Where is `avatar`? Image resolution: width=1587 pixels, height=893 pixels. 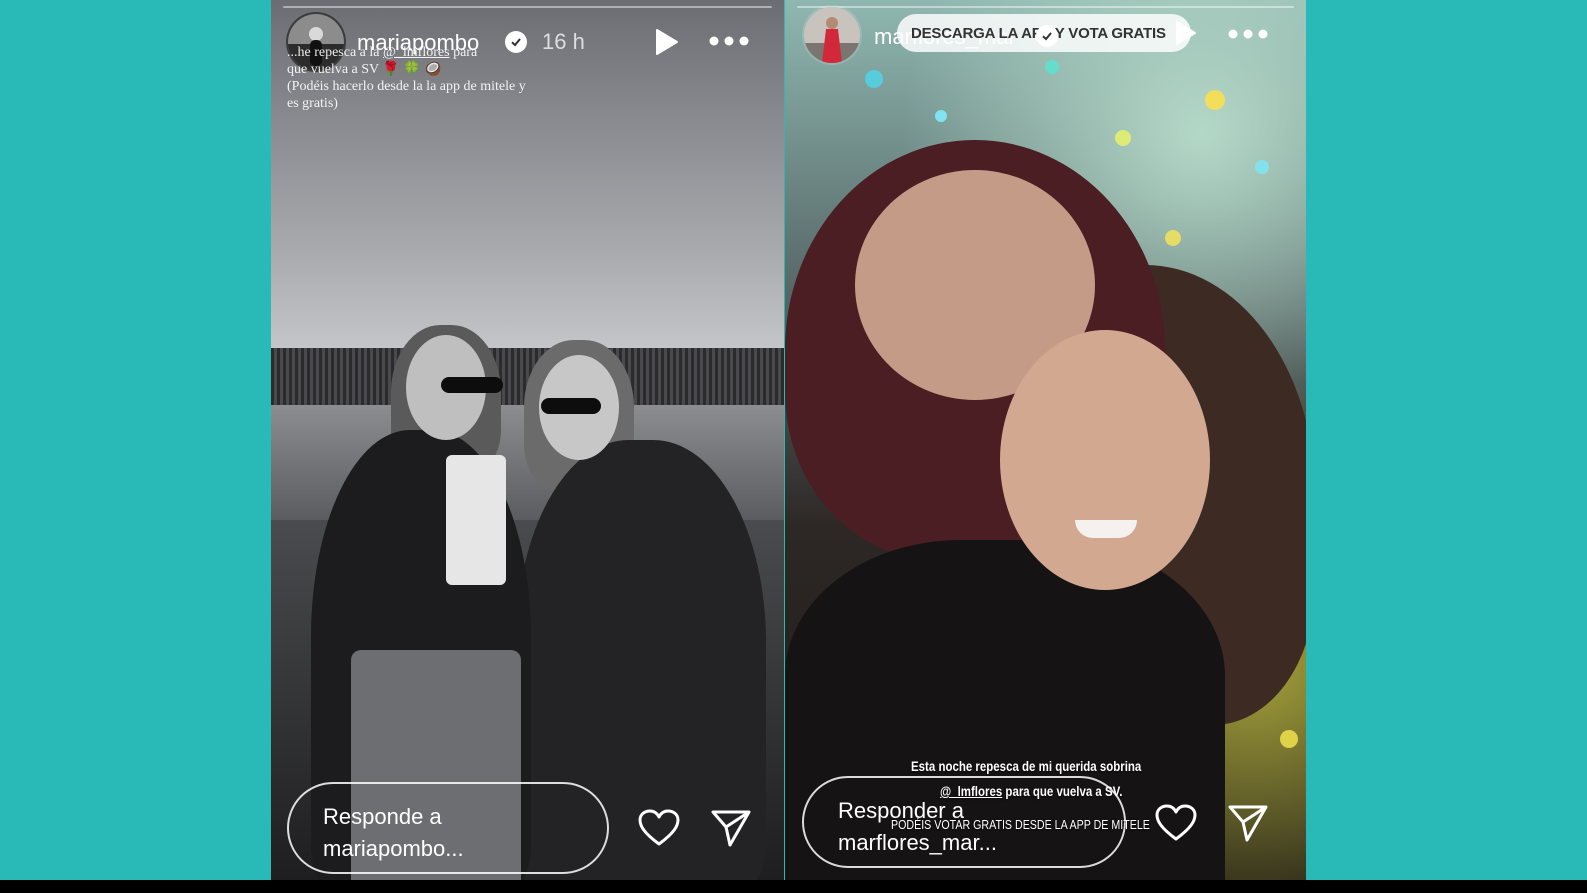 avatar is located at coordinates (832, 35).